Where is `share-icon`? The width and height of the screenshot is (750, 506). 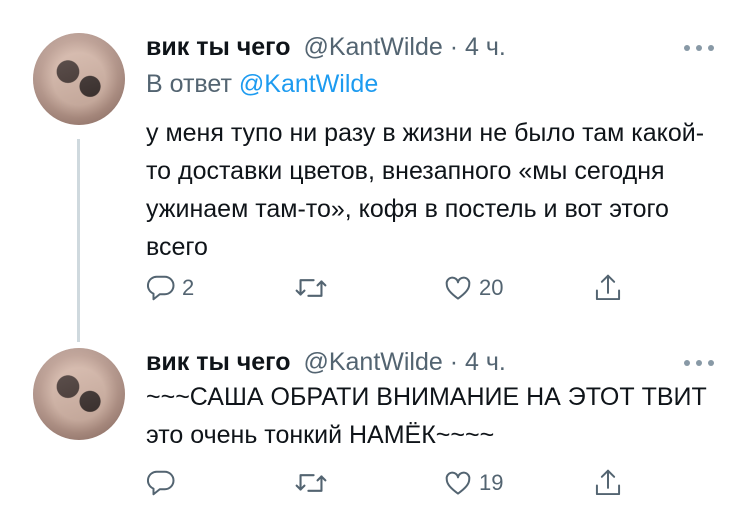 share-icon is located at coordinates (608, 482).